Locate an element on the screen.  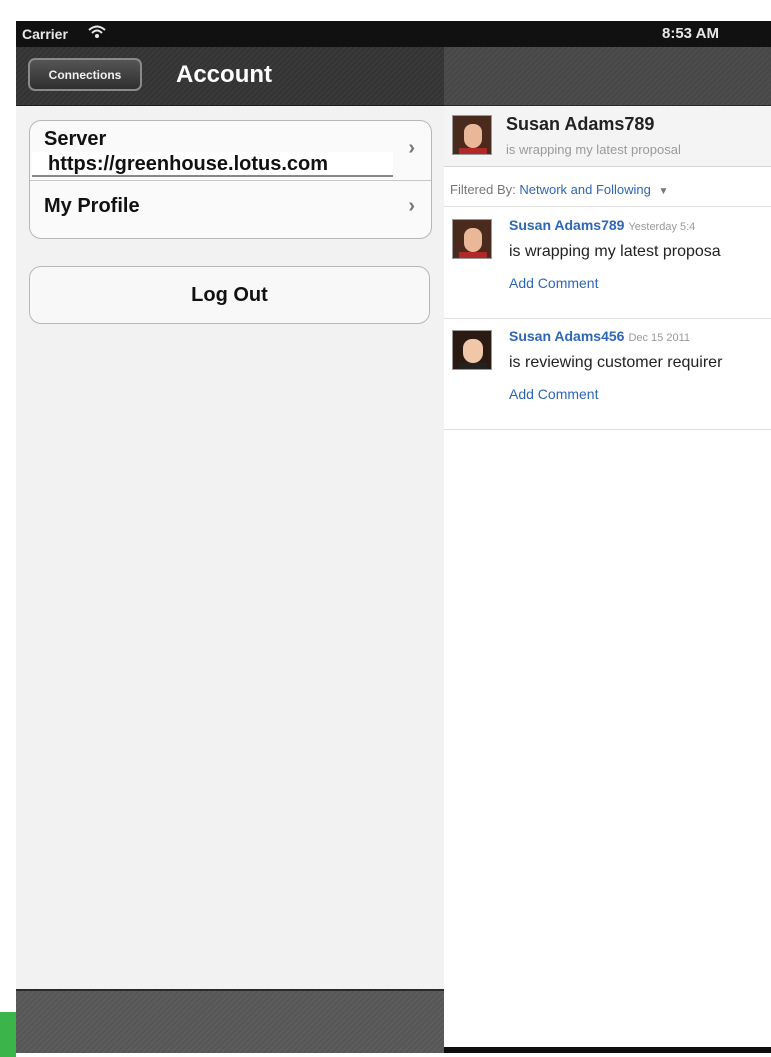
post-time: Dec 15 2011 is located at coordinates (659, 338).